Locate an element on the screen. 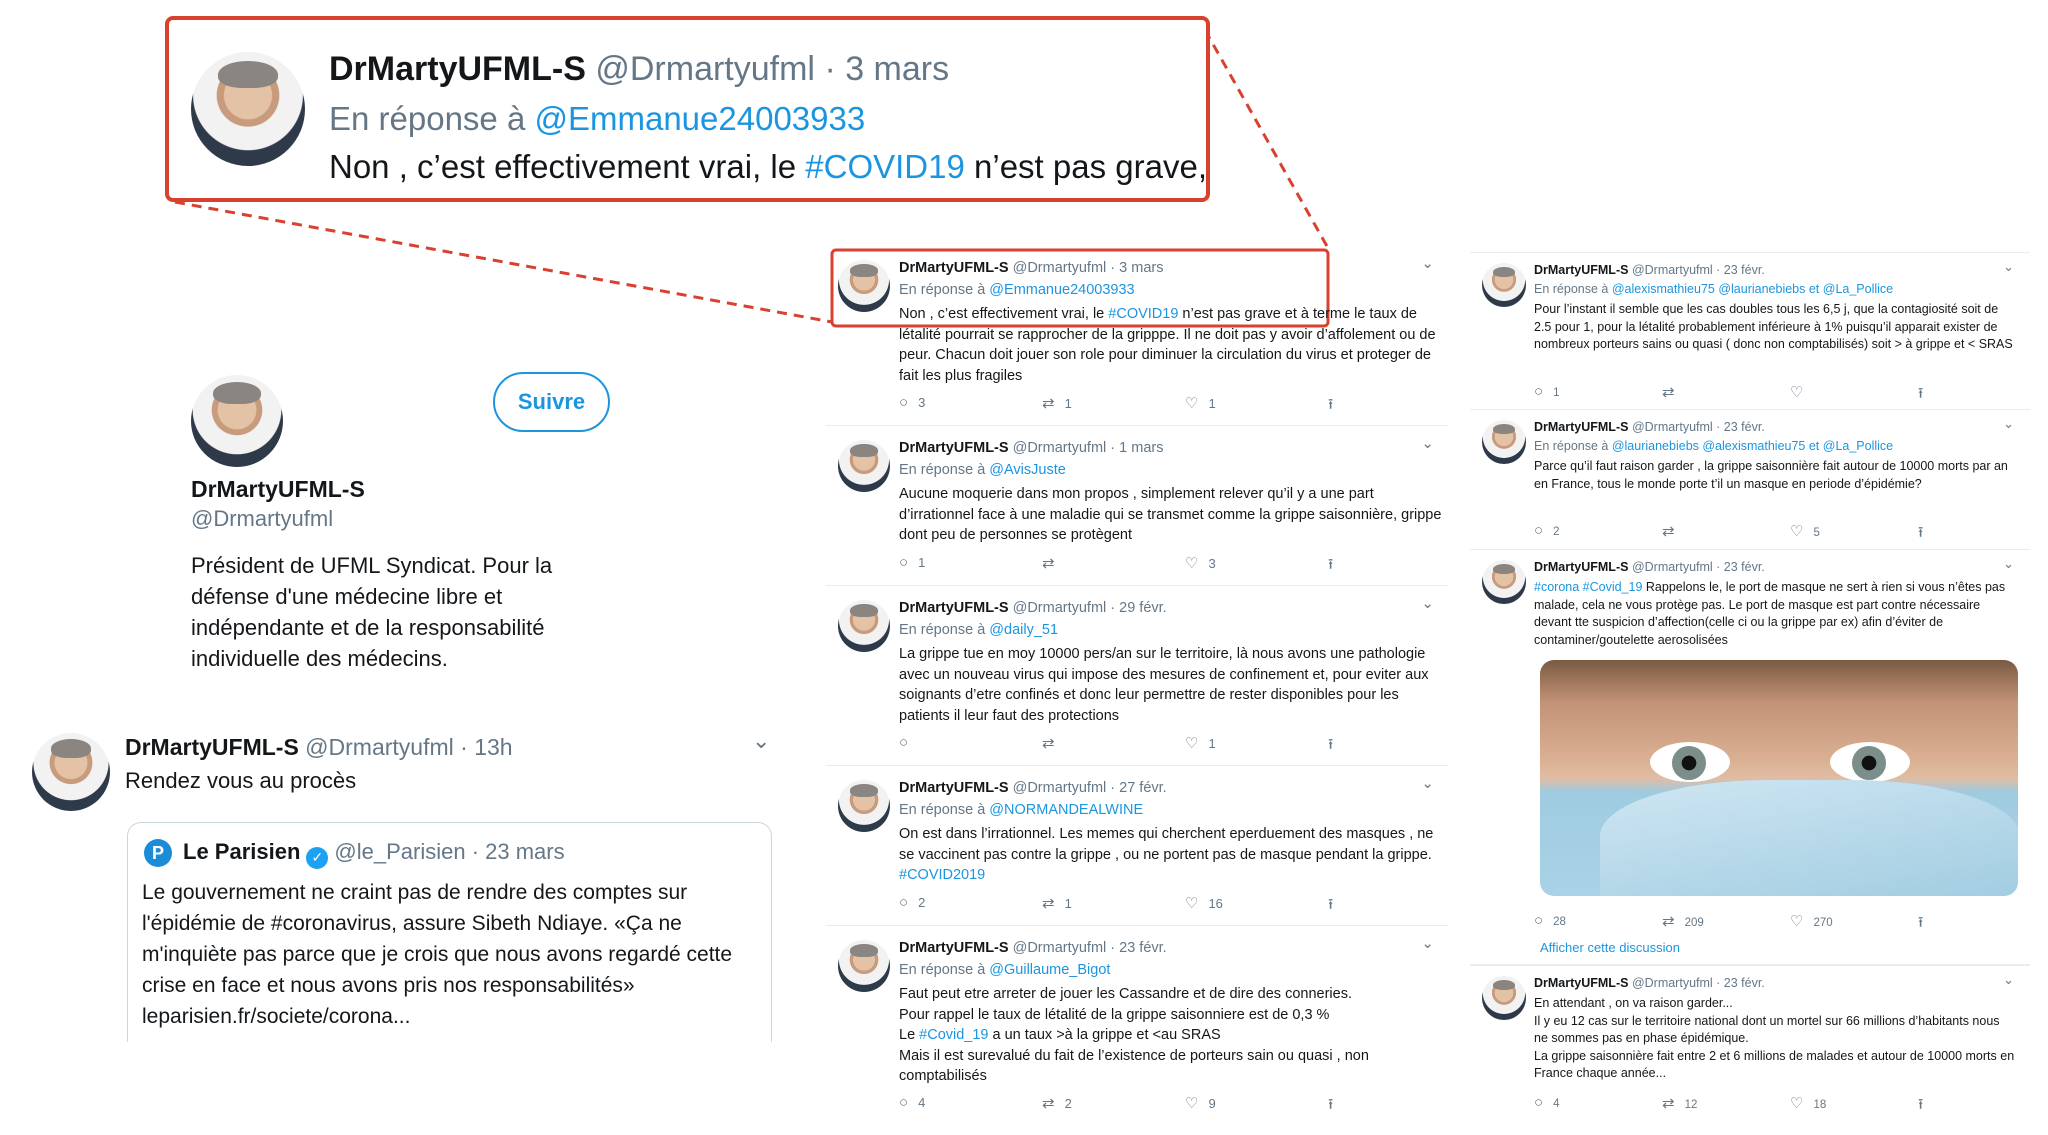 The width and height of the screenshot is (2048, 1135). hashtag-link: #corona #Covid_19 is located at coordinates (1588, 587).